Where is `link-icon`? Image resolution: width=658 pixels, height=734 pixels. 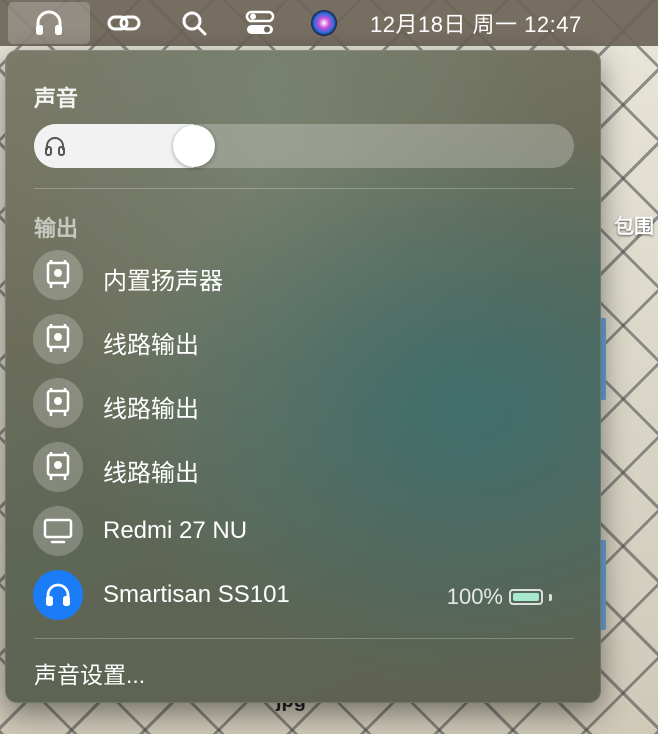 link-icon is located at coordinates (124, 23).